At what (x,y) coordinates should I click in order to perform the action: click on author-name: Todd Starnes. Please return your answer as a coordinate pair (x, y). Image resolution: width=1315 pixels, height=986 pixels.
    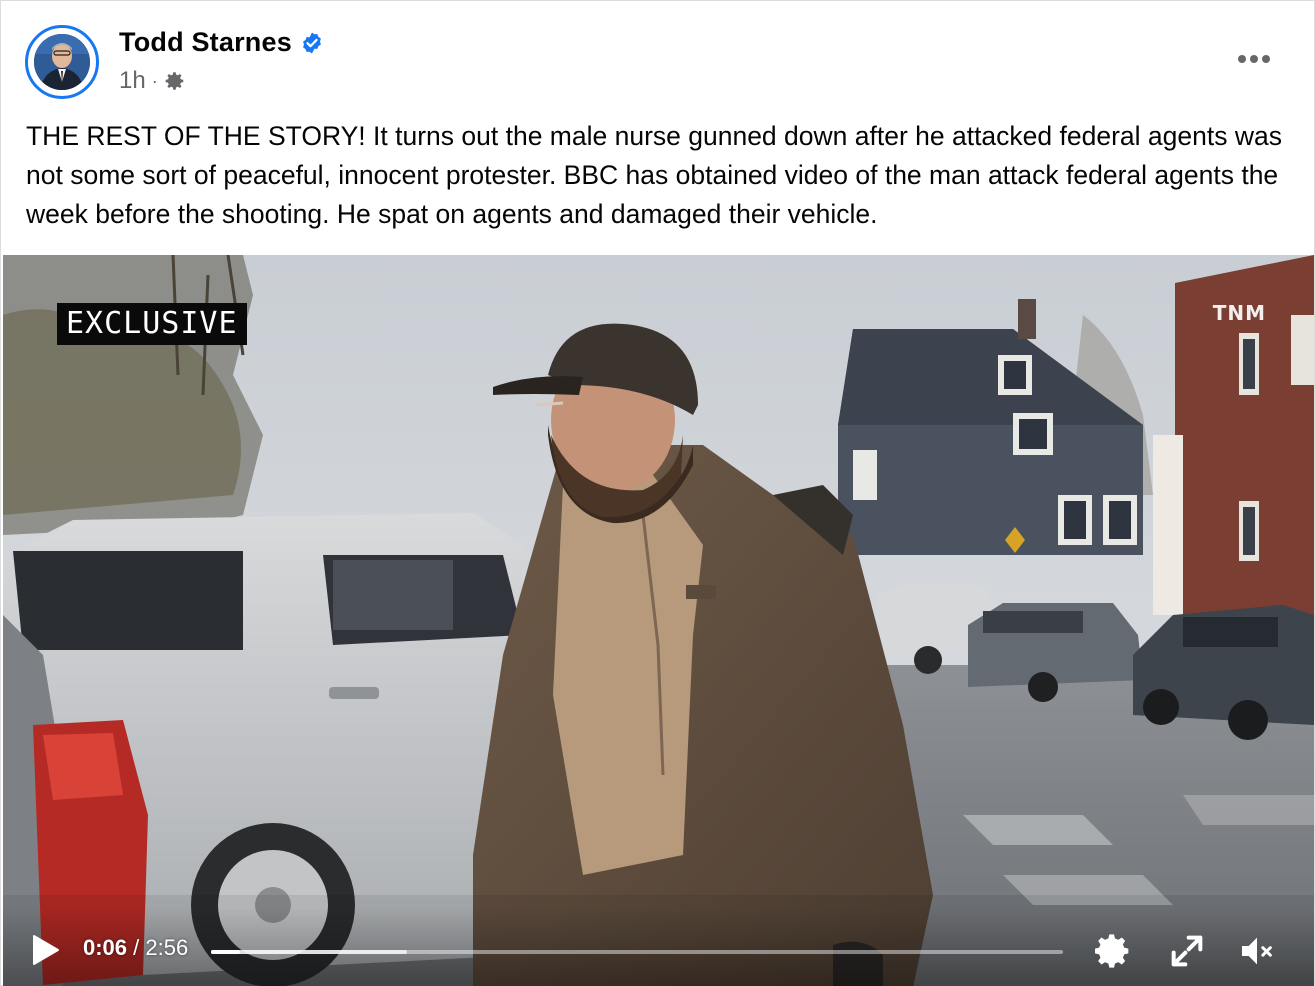
    Looking at the image, I should click on (205, 42).